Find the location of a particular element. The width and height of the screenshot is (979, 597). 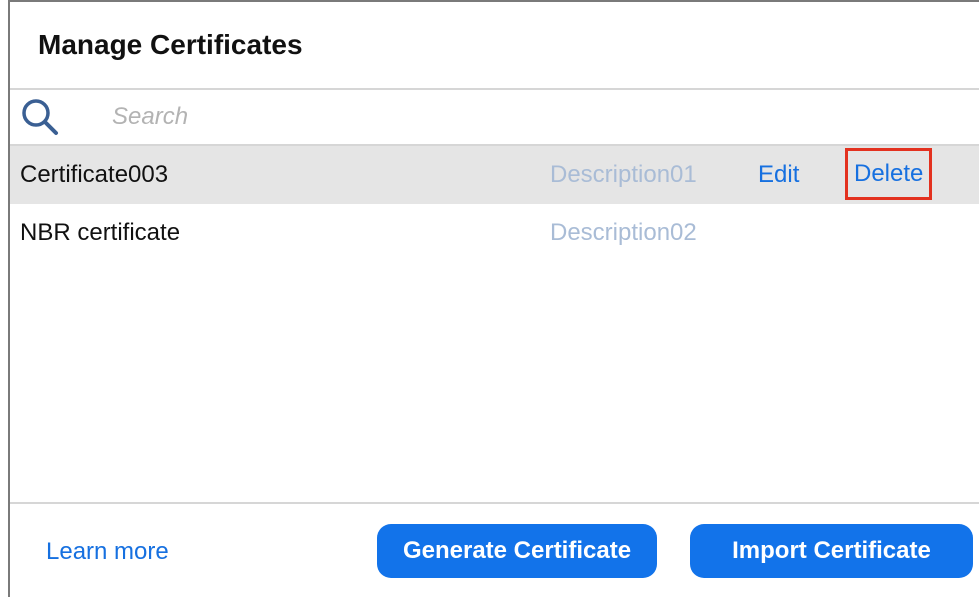

search-bar is located at coordinates (494, 118).